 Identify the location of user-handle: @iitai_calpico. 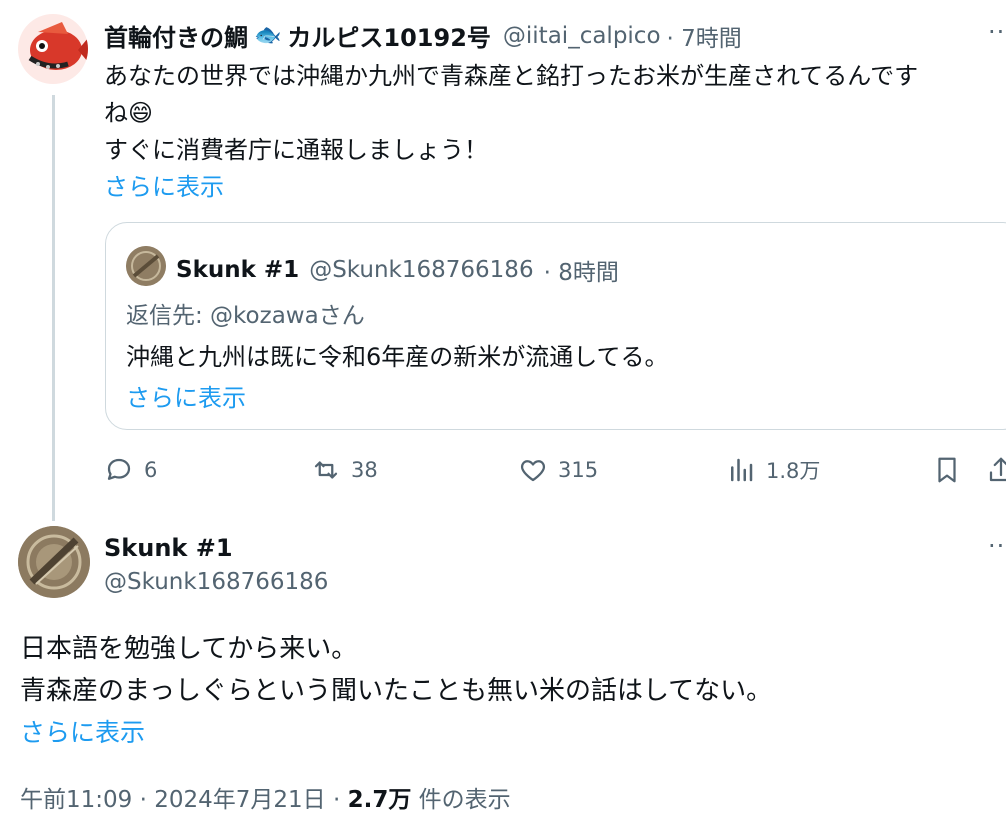
(582, 36).